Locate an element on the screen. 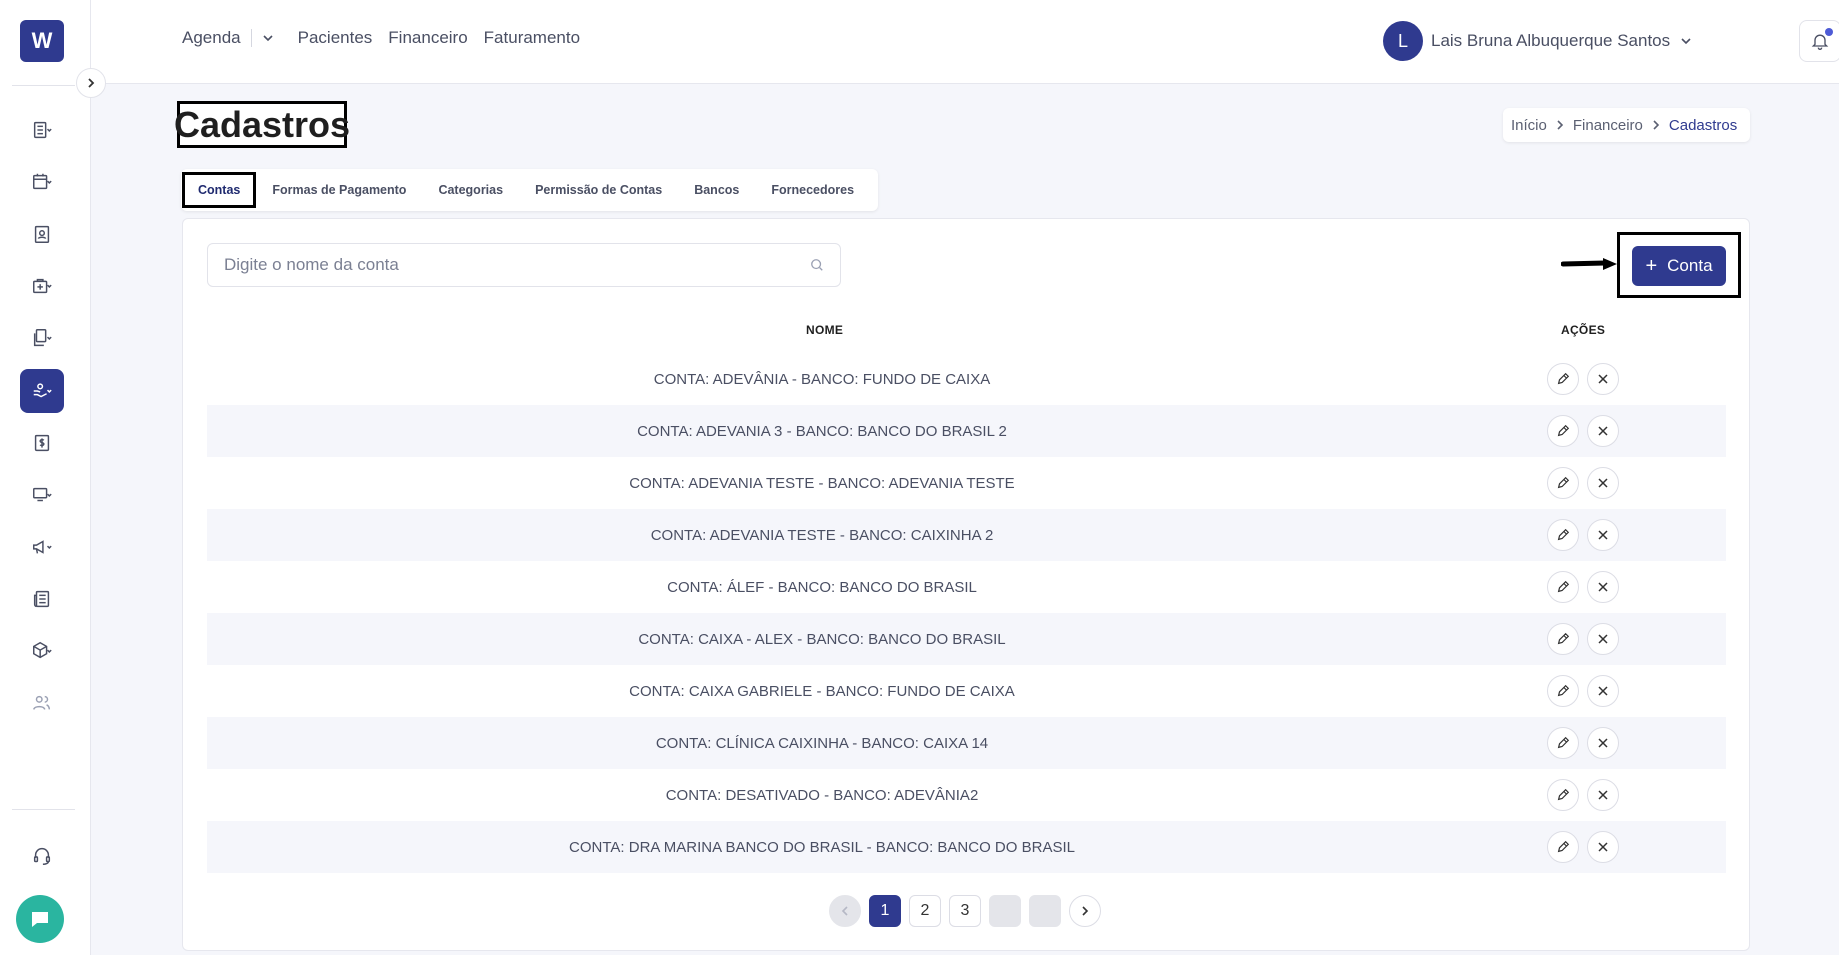 The height and width of the screenshot is (955, 1839). sidebar: W is located at coordinates (45, 477).